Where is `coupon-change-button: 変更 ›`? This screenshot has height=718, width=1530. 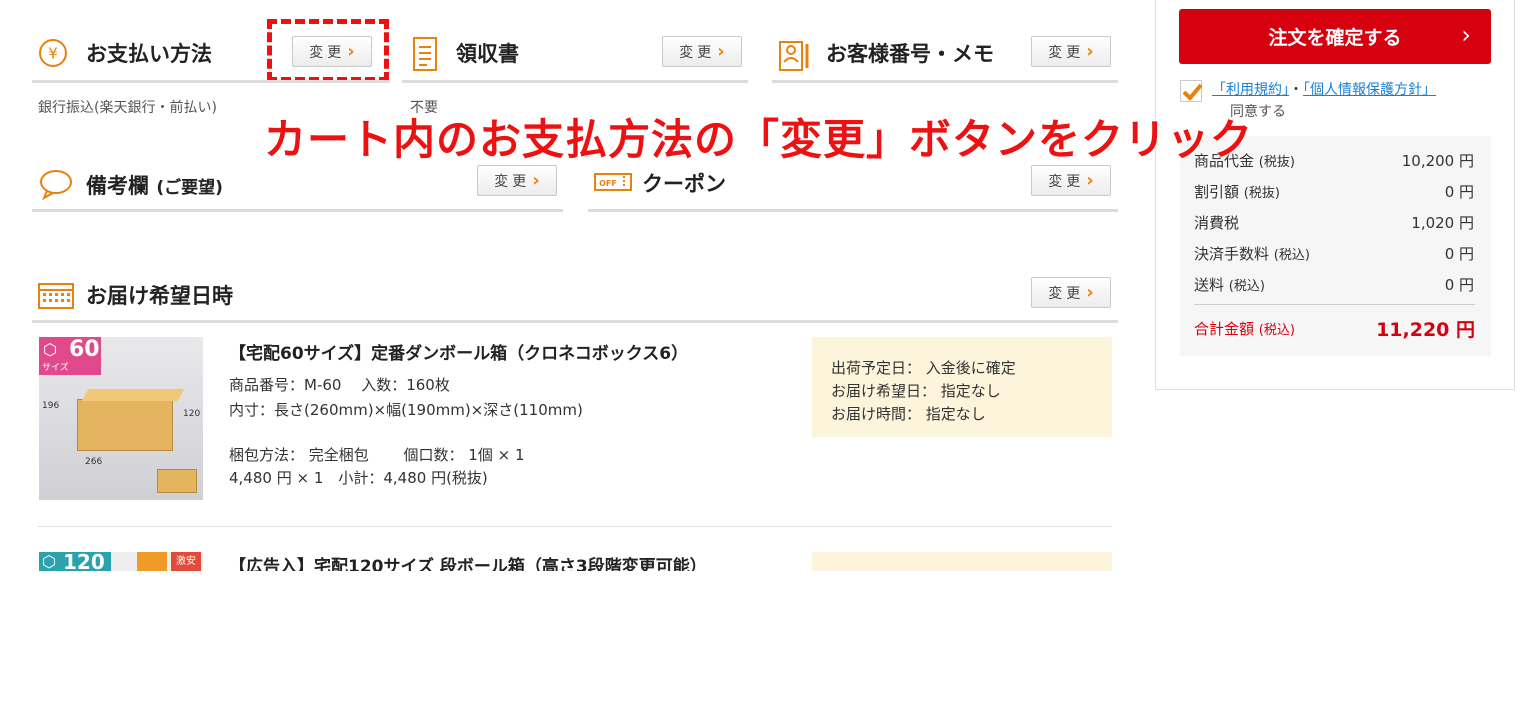 coupon-change-button: 変更 › is located at coordinates (1071, 180).